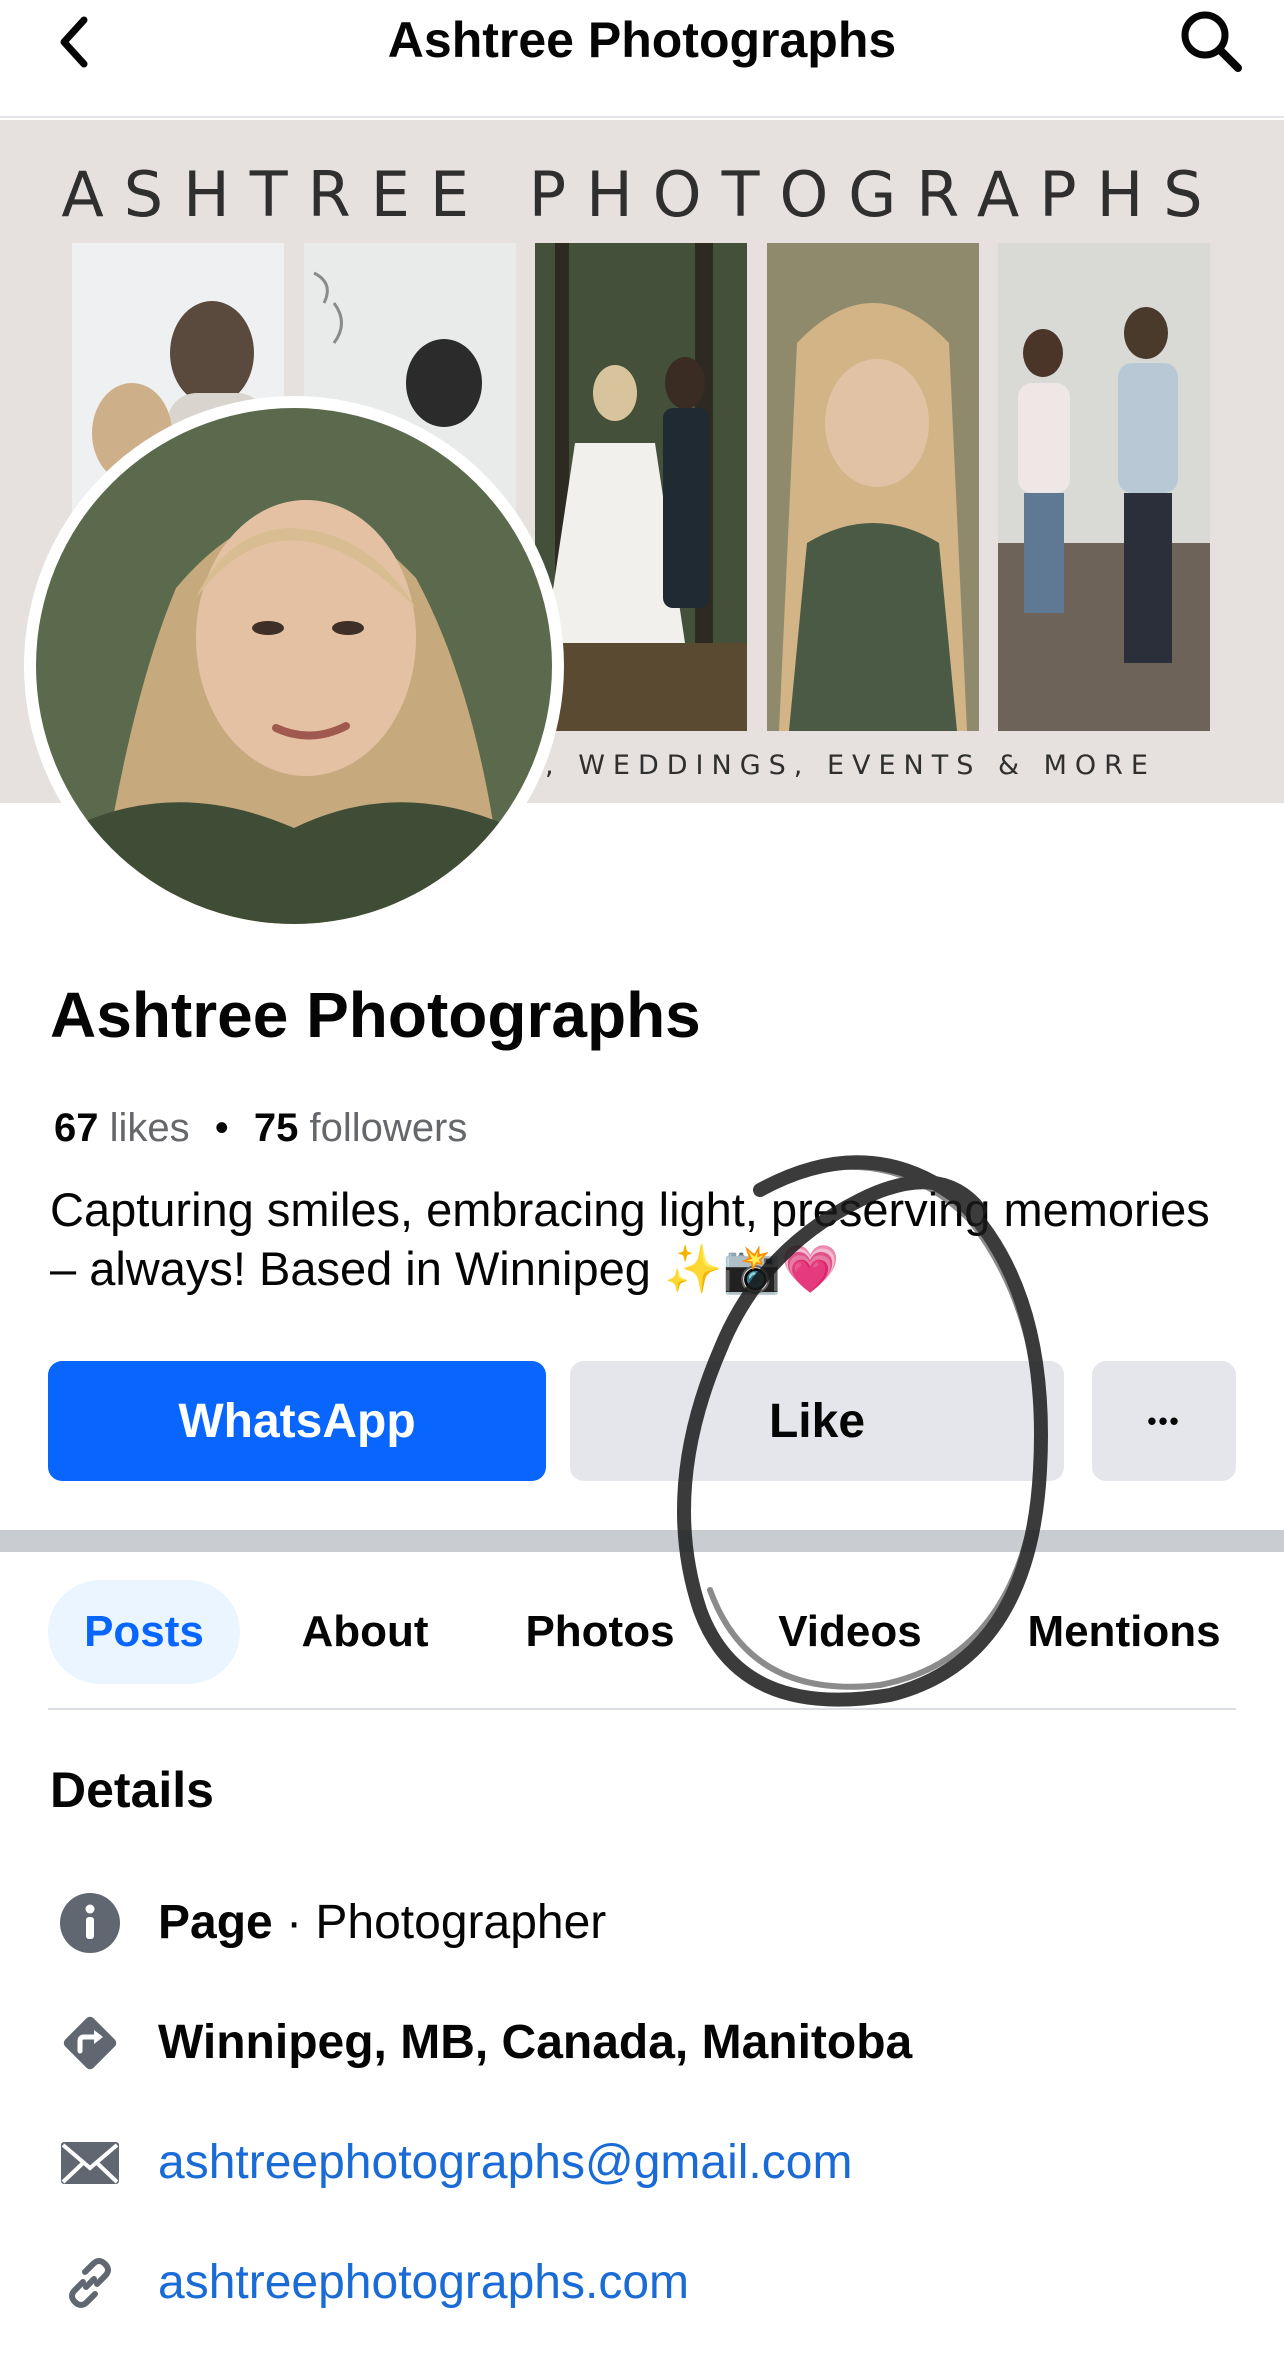  I want to click on website-link: ashtreephotographs.com, so click(423, 2283).